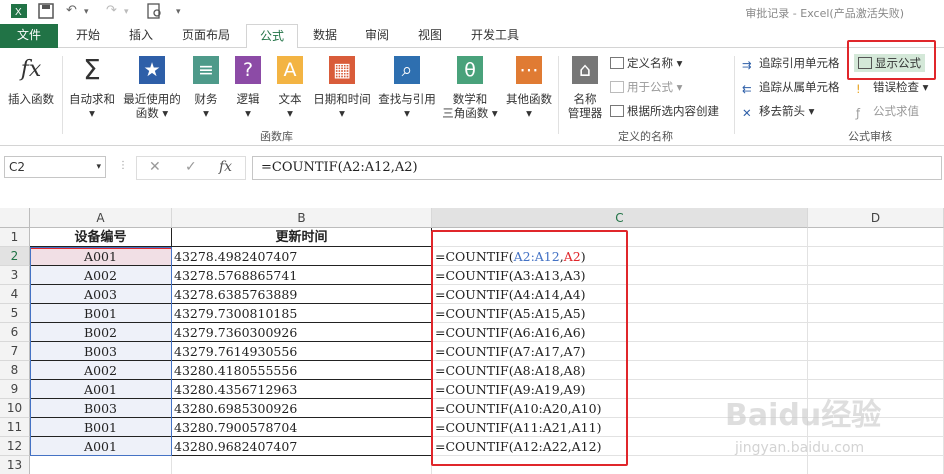 Image resolution: width=944 pixels, height=474 pixels. What do you see at coordinates (15, 237) in the screenshot?
I see `row-header: 1` at bounding box center [15, 237].